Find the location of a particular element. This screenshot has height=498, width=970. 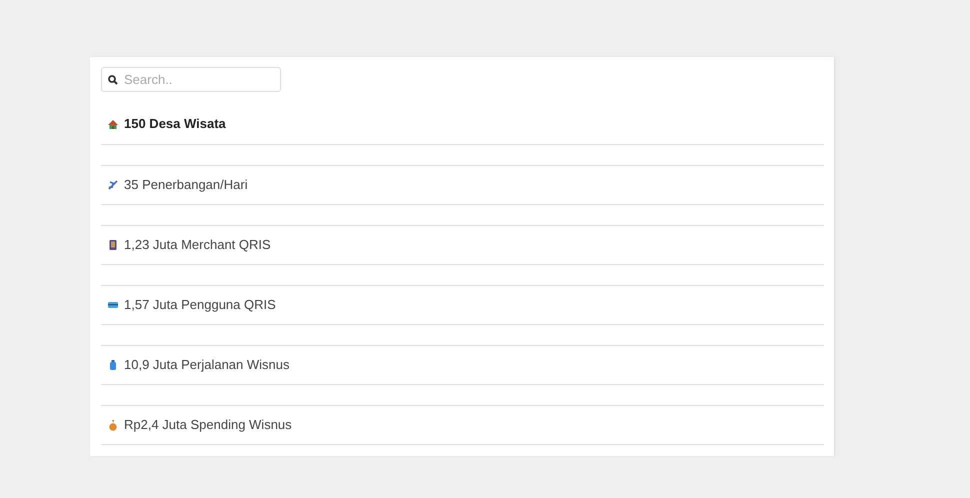

money-bag-icon is located at coordinates (113, 425).